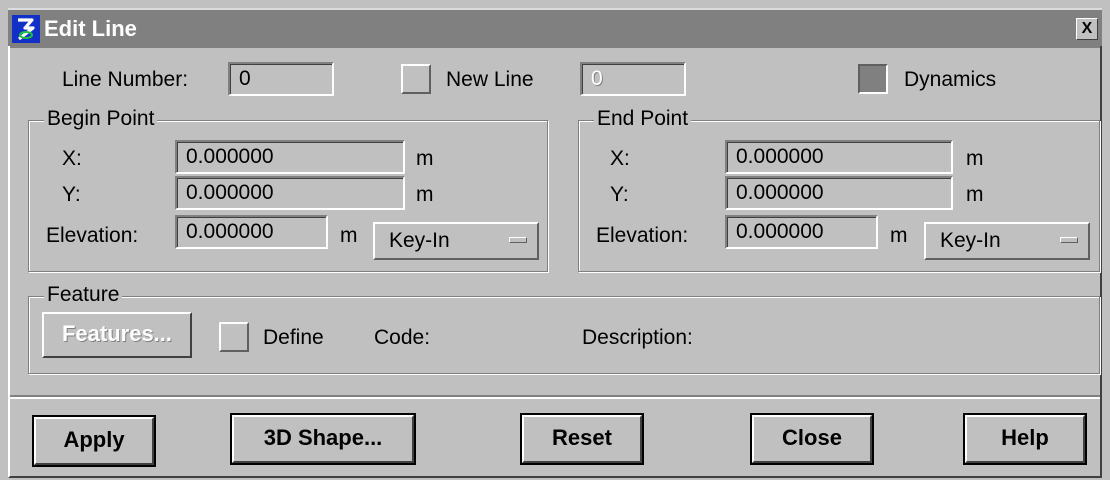 The image size is (1110, 480). I want to click on line-number-label: Line Number:, so click(125, 79).